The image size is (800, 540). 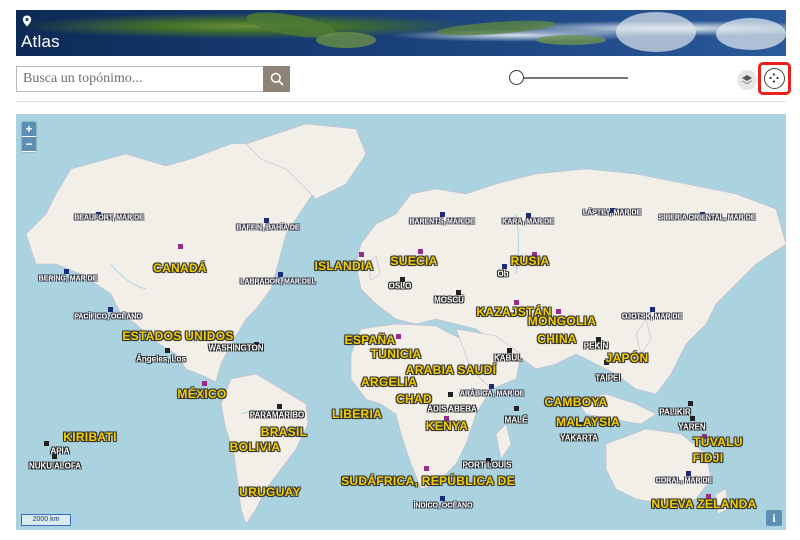 I want to click on map-label-city: Ob, so click(x=503, y=274).